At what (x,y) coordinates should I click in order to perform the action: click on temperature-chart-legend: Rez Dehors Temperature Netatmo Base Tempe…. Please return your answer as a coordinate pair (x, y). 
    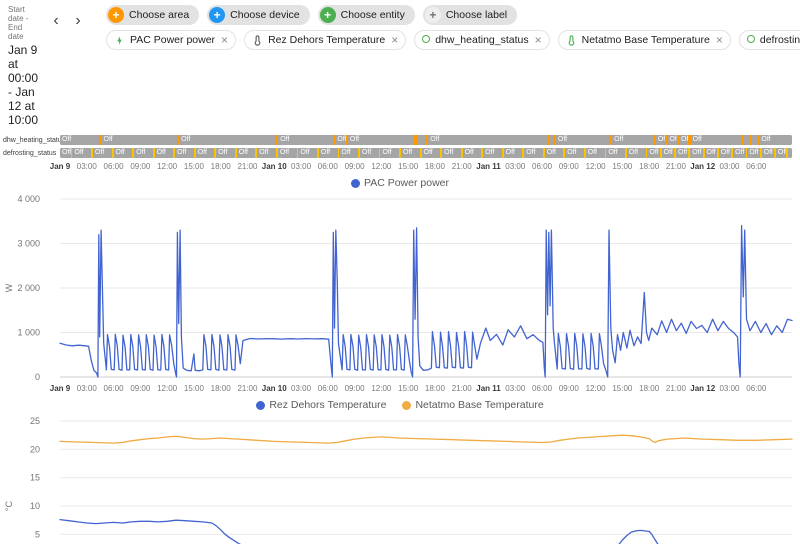
    Looking at the image, I should click on (400, 405).